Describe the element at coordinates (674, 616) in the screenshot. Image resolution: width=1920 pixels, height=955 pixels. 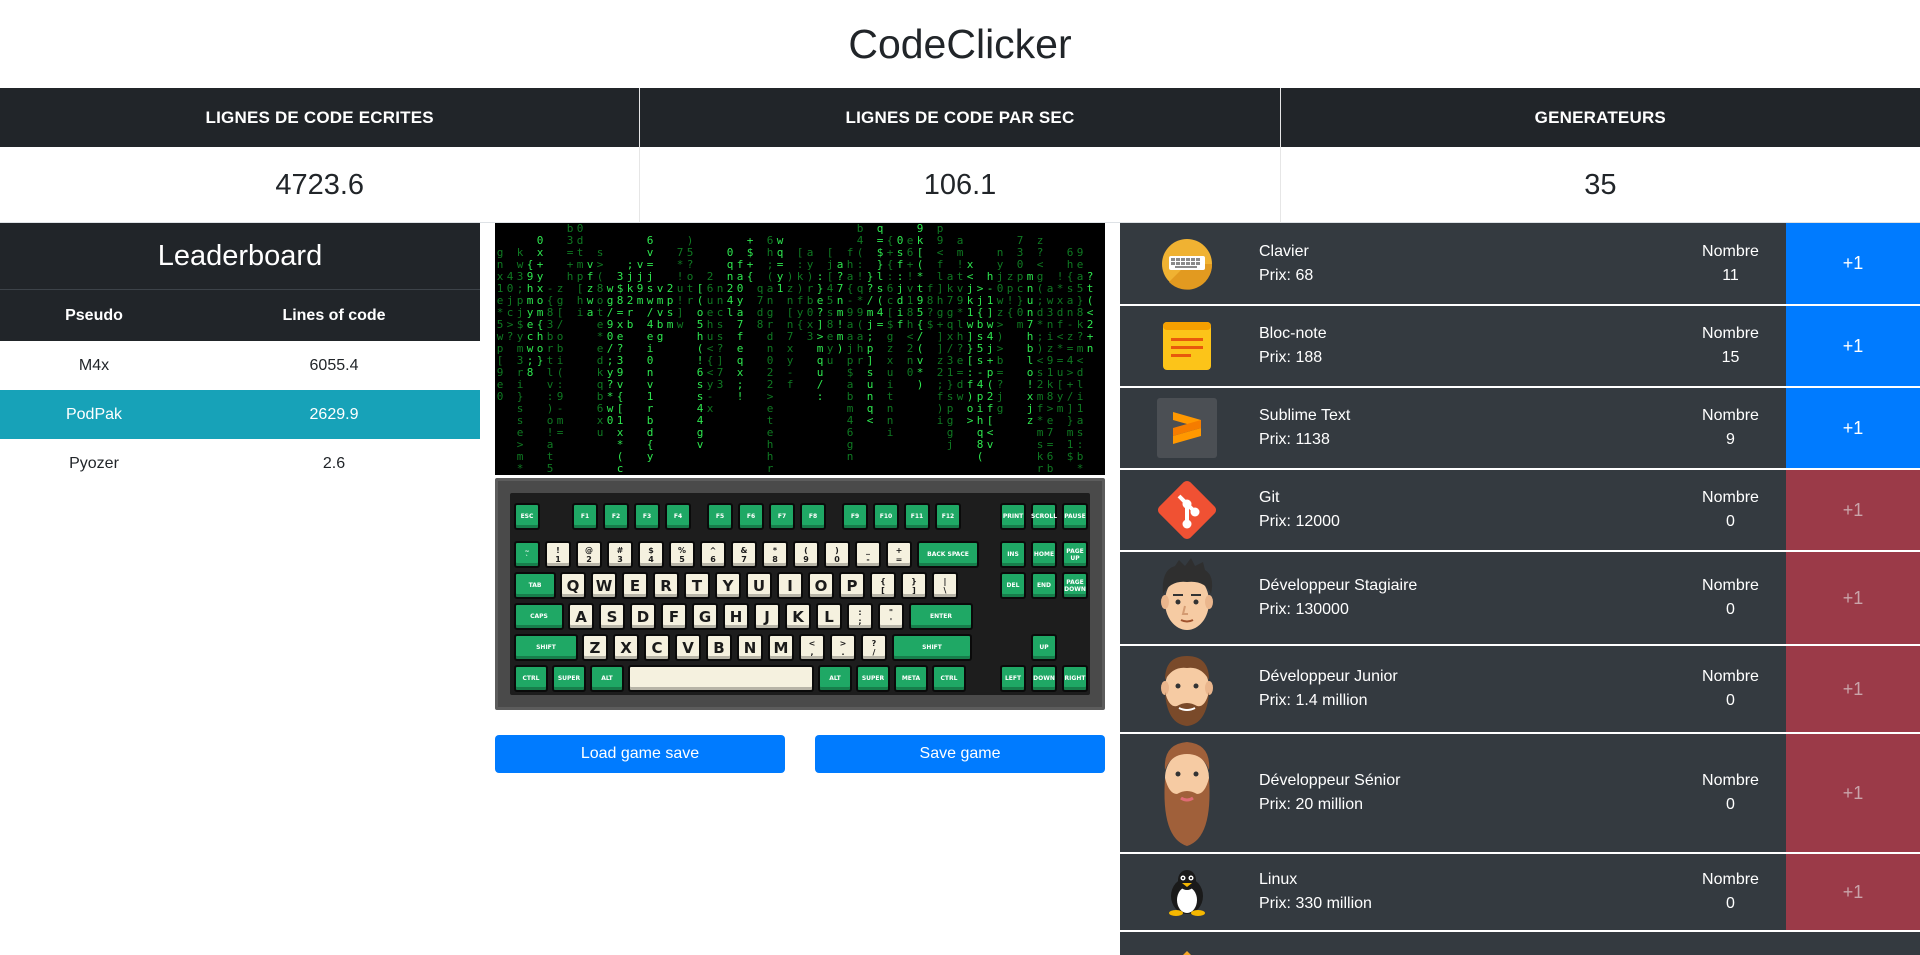
I see `key-f: F` at that location.